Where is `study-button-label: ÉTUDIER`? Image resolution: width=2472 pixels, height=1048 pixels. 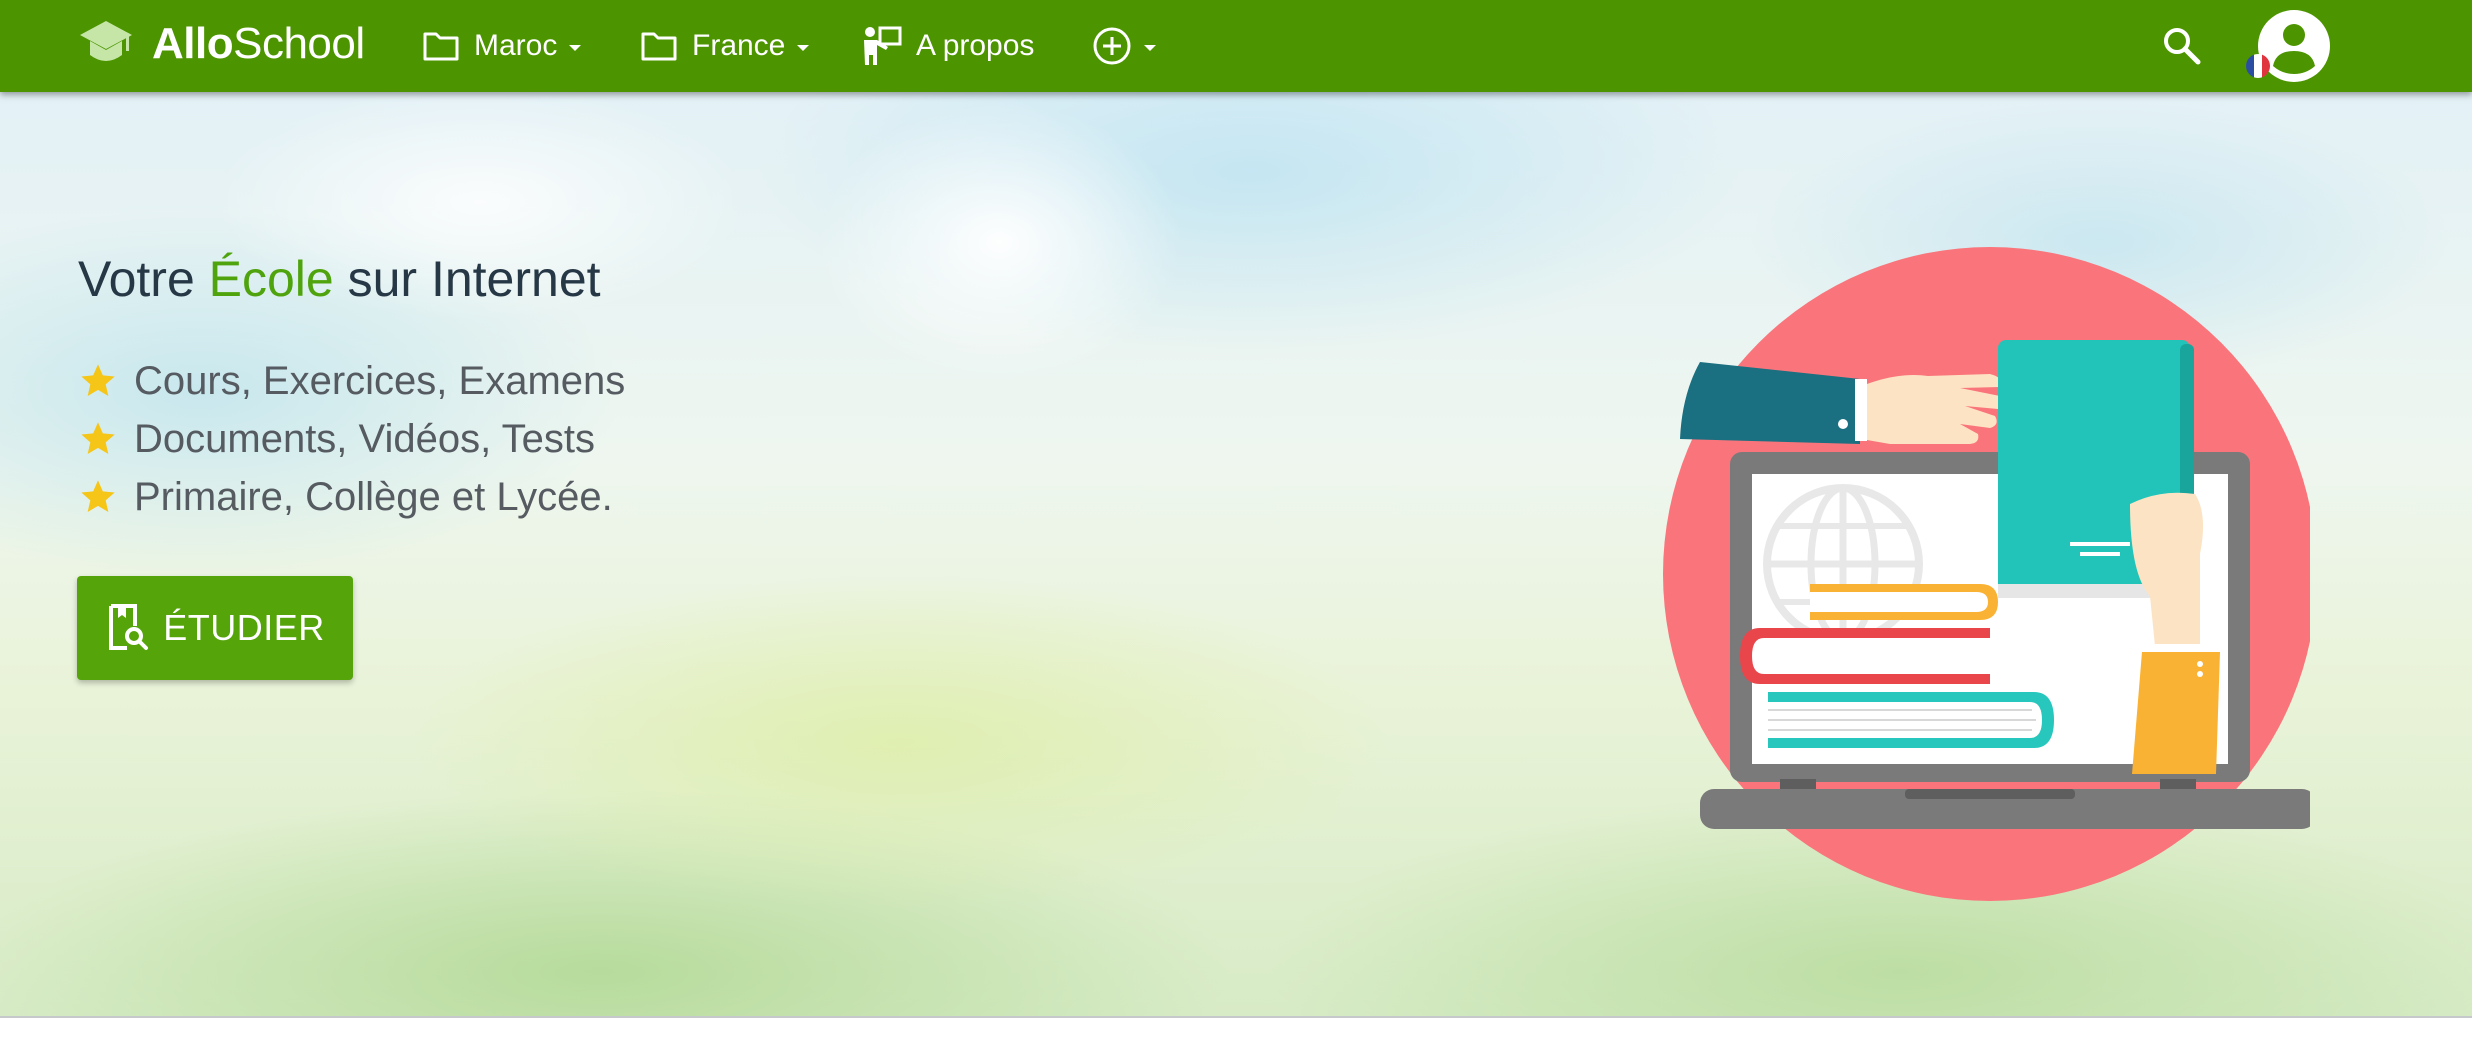
study-button-label: ÉTUDIER is located at coordinates (244, 627).